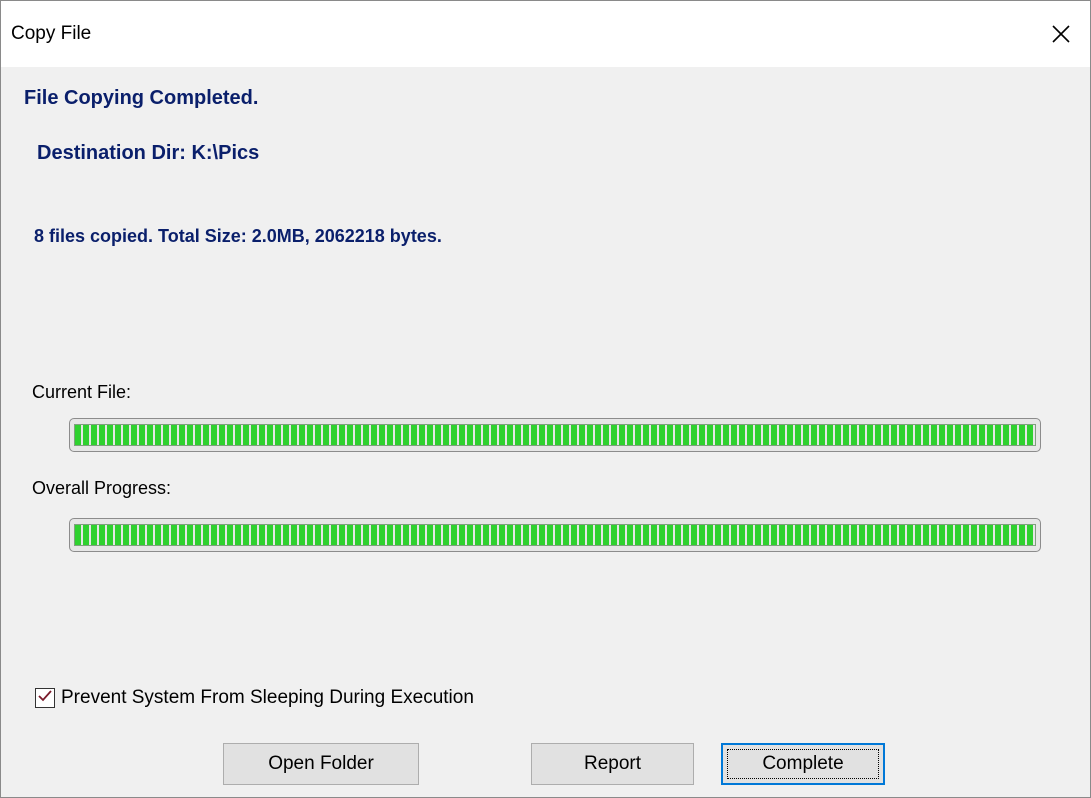  I want to click on complete-button: Complete, so click(803, 764).